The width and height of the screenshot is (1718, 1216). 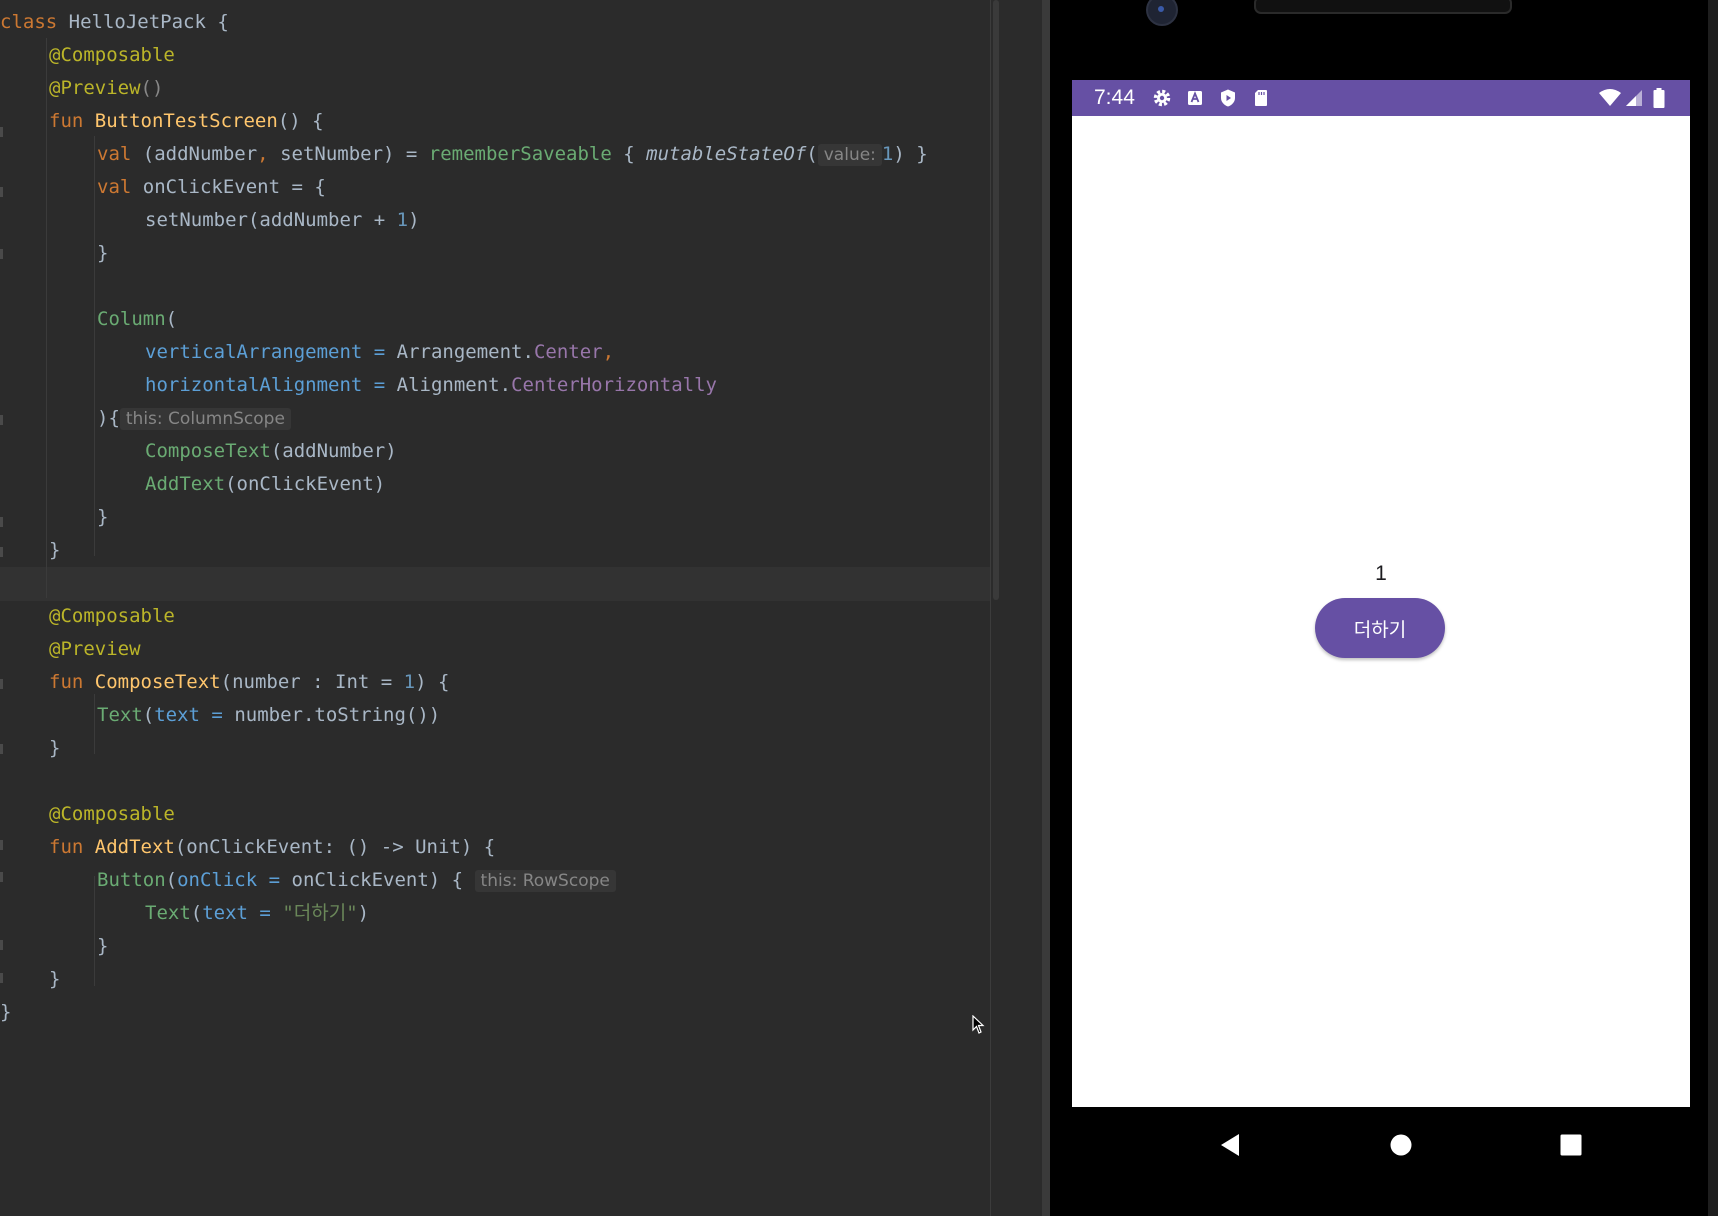 I want to click on code-text: setNumber) =, so click(x=348, y=154).